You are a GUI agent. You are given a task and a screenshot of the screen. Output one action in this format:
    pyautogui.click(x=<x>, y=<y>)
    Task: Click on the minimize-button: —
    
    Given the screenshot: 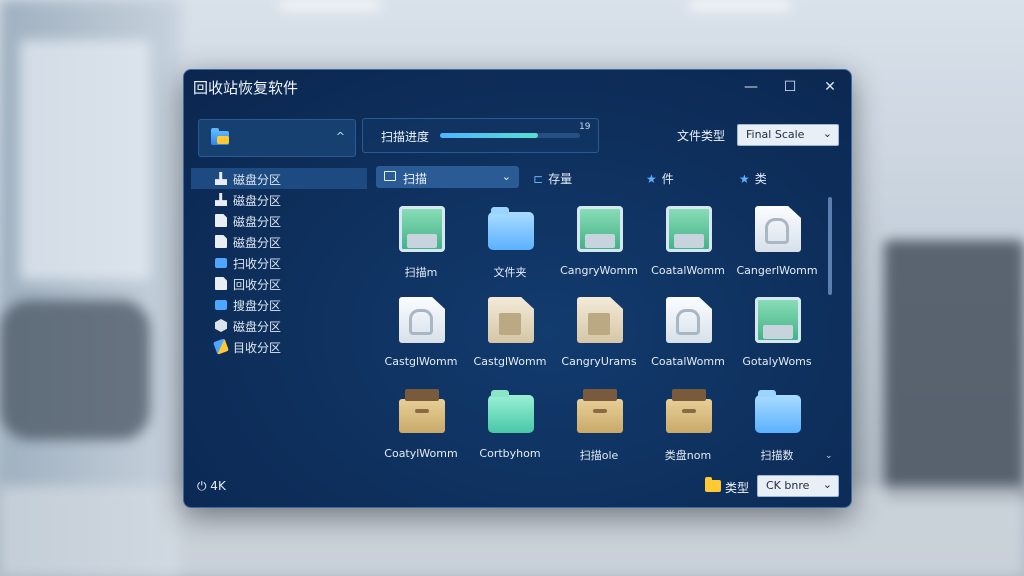 What is the action you would take?
    pyautogui.click(x=751, y=87)
    